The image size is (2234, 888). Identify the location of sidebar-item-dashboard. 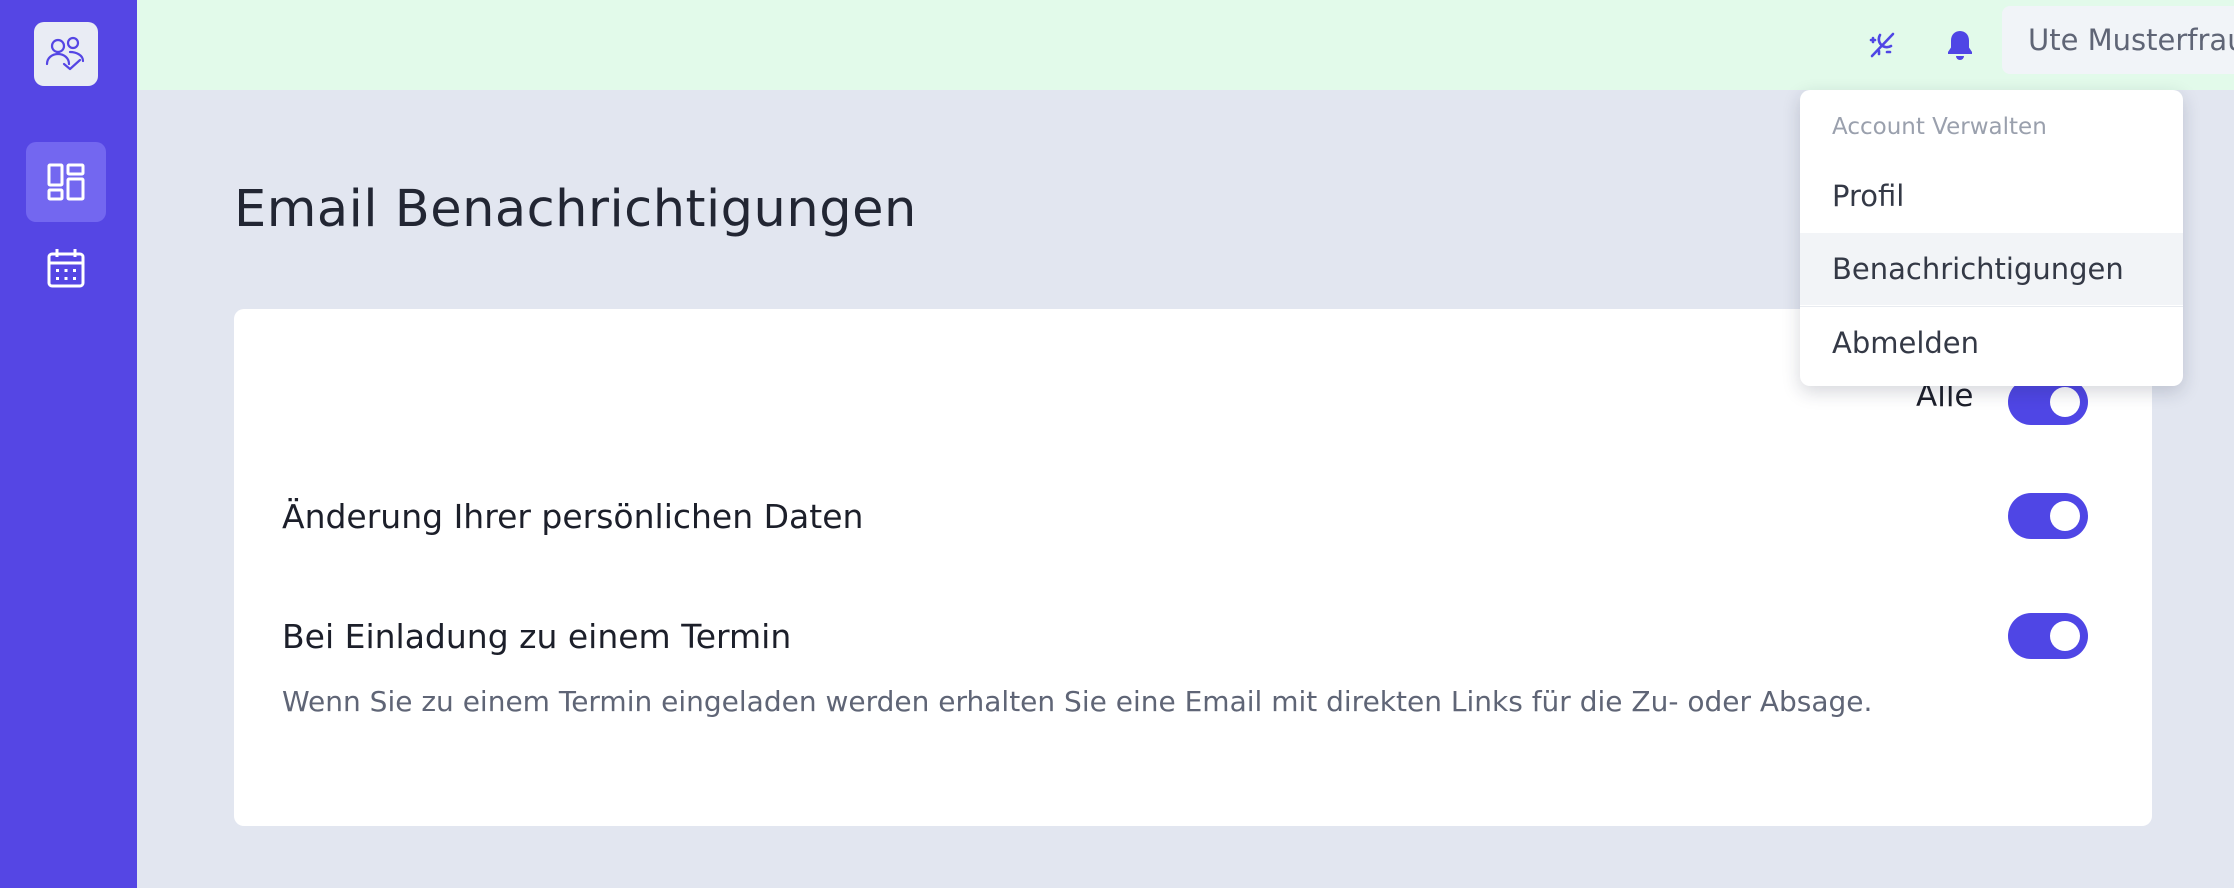
(66, 182).